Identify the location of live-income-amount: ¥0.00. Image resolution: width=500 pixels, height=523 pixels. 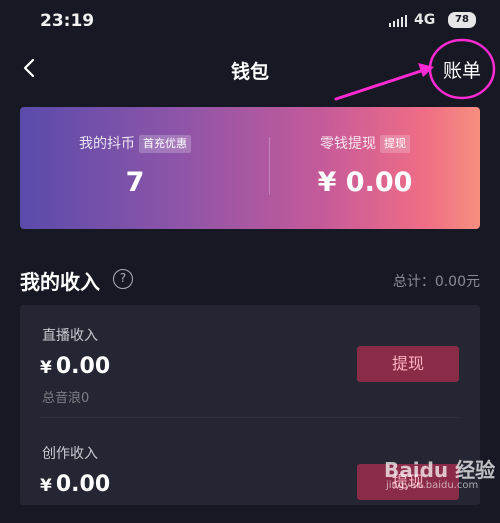
(75, 366).